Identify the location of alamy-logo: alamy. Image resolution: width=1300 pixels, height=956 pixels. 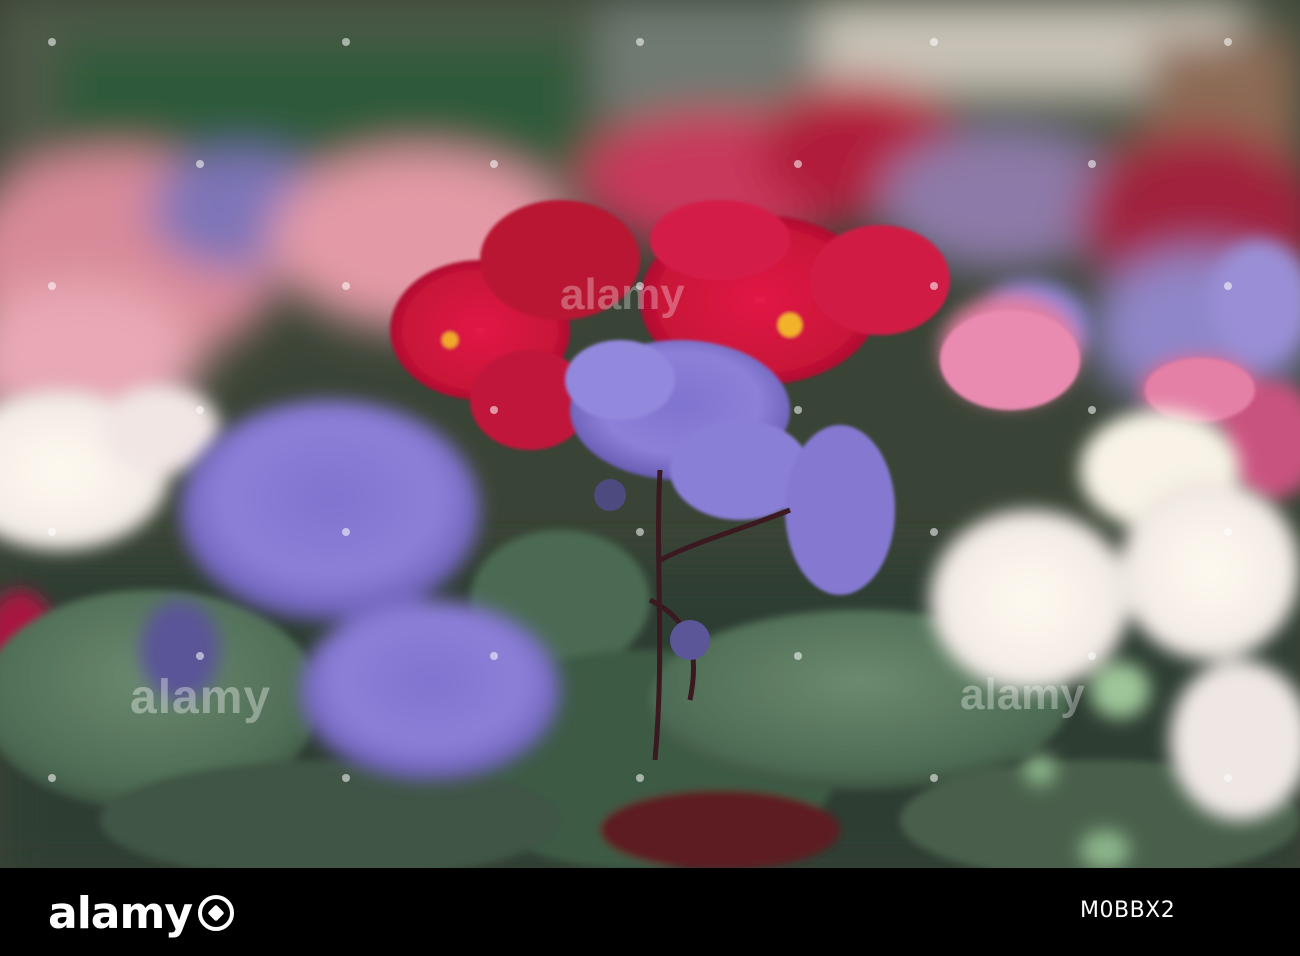
(144, 913).